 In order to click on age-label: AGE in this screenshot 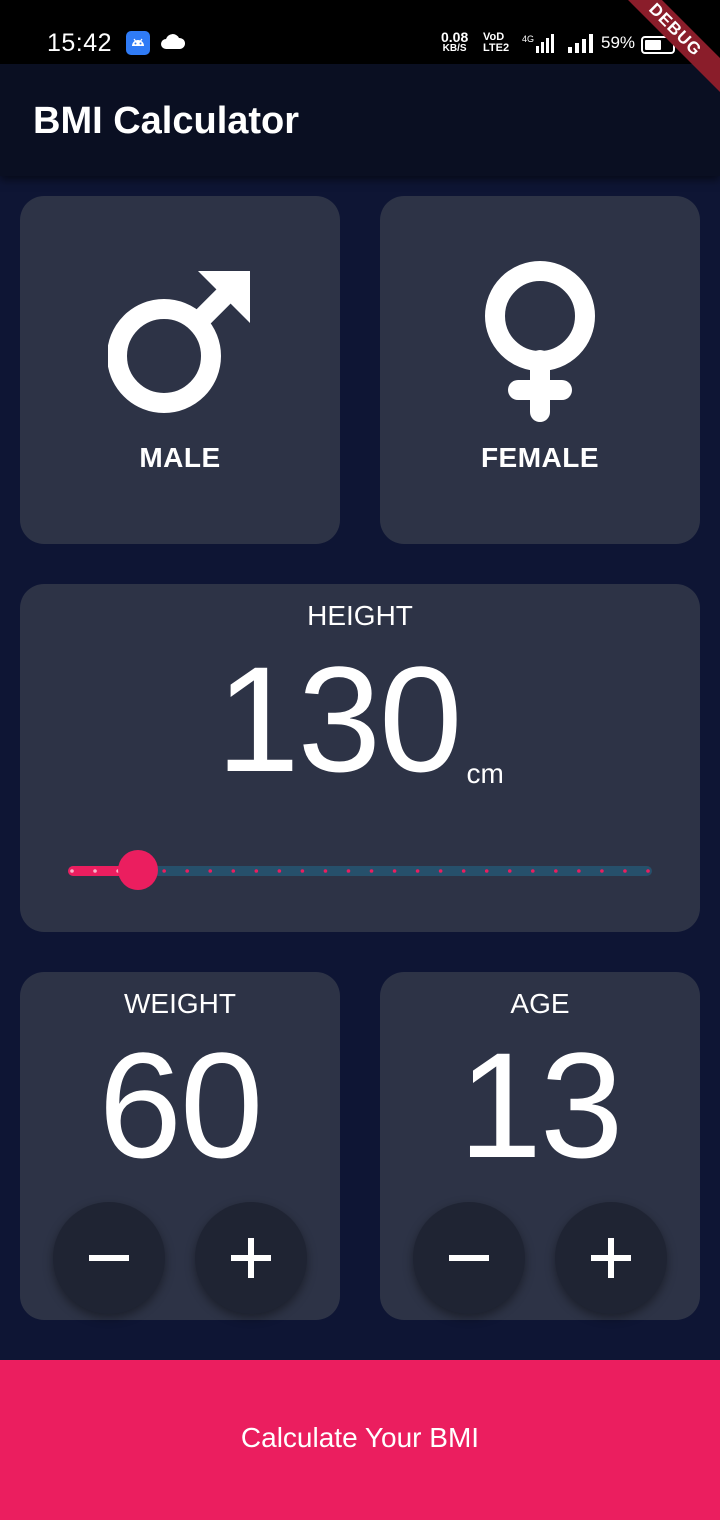, I will do `click(540, 1003)`.